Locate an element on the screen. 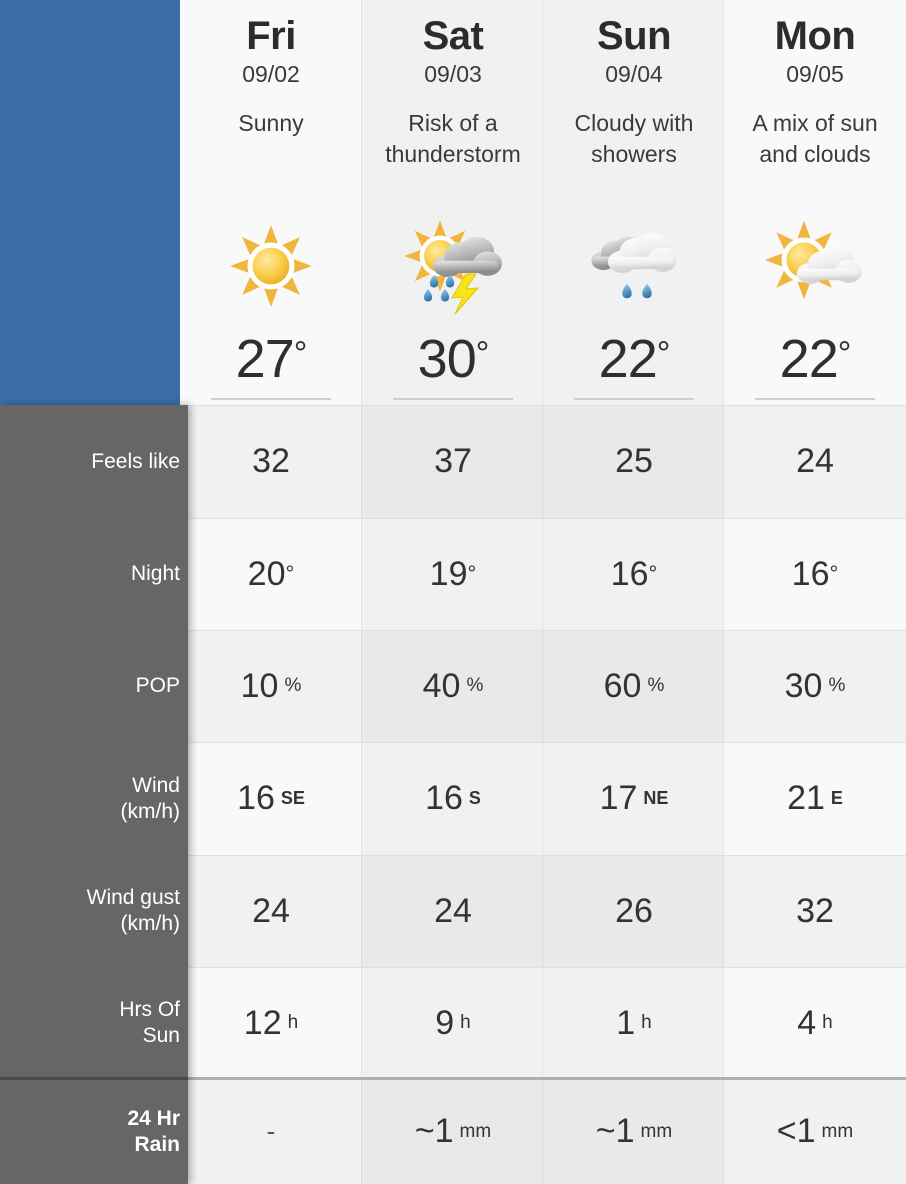 This screenshot has height=1184, width=906. cell-value: 30 is located at coordinates (803, 685).